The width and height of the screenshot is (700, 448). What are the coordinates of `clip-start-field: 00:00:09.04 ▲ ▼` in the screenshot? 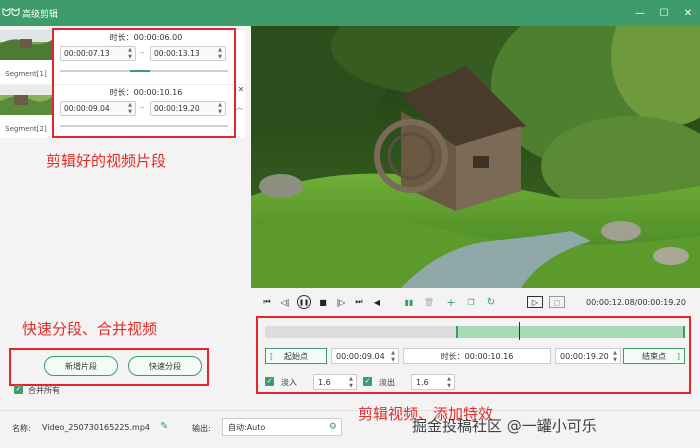 It's located at (365, 356).